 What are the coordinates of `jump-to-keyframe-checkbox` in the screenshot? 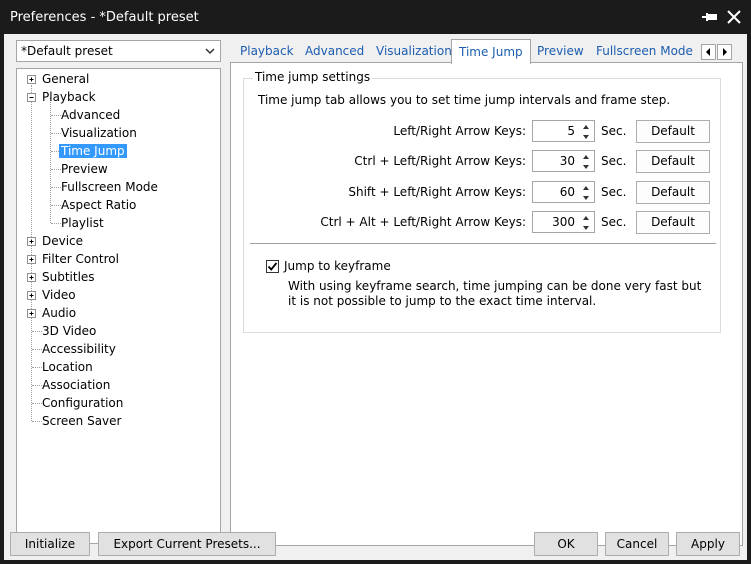 It's located at (272, 266).